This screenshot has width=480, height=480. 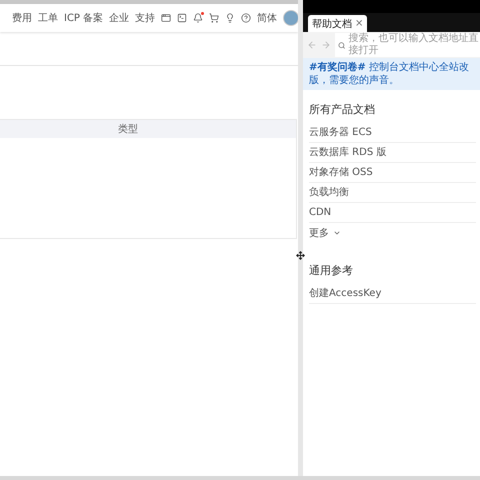 I want to click on cart-icon, so click(x=214, y=18).